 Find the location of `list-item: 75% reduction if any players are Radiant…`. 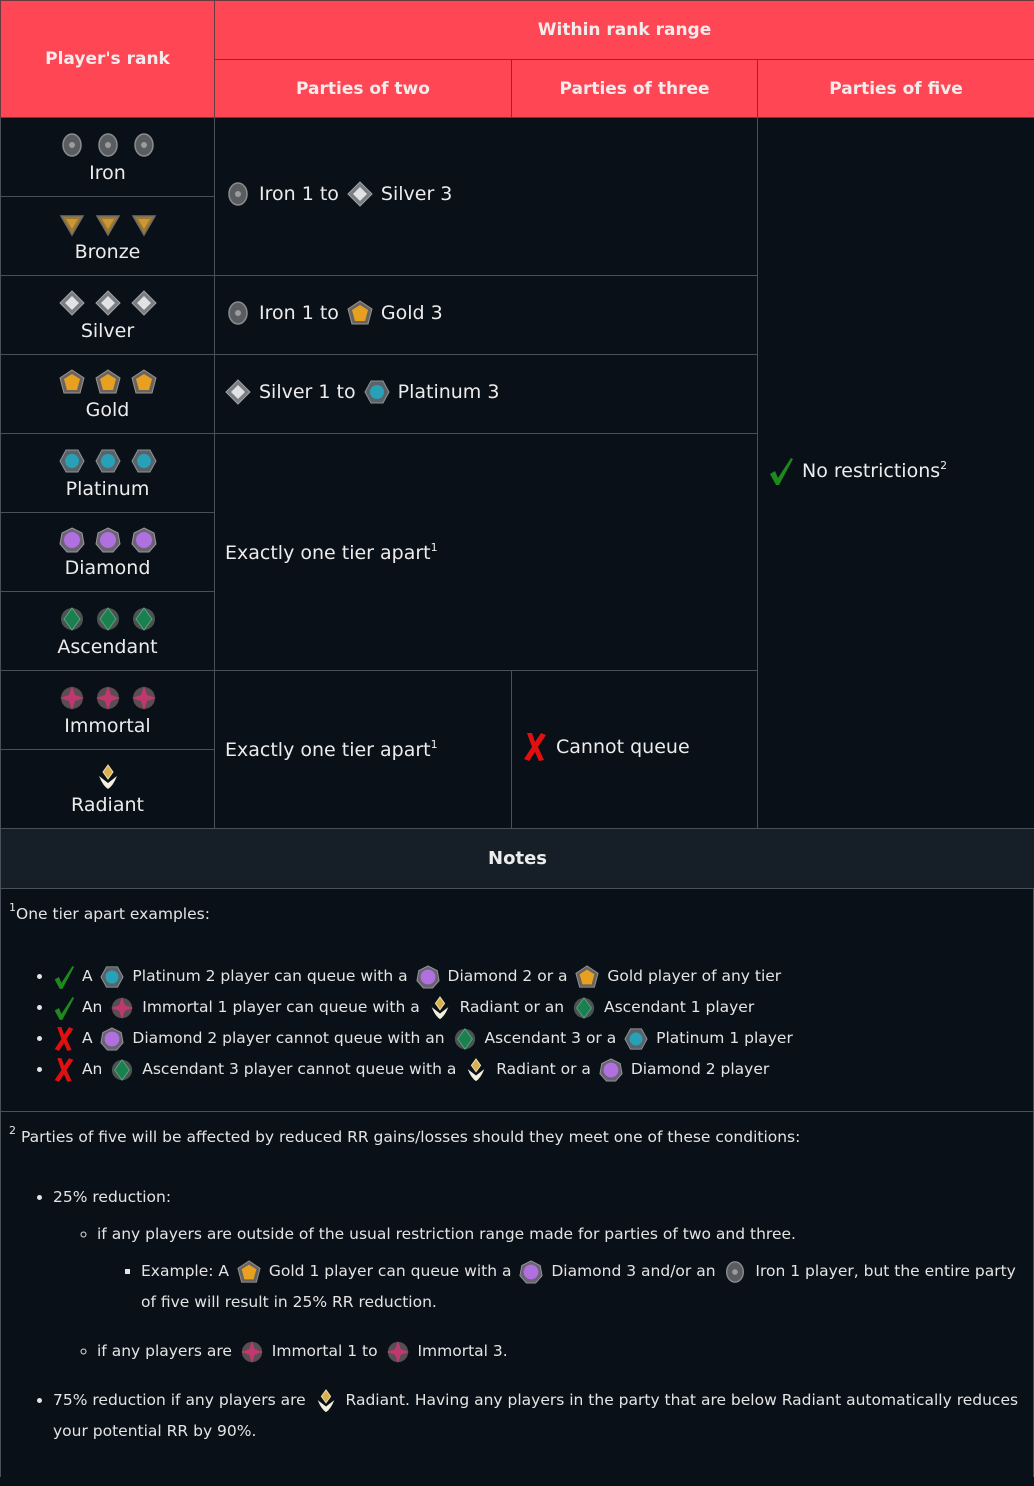

list-item: 75% reduction if any players are Radiant… is located at coordinates (539, 1416).